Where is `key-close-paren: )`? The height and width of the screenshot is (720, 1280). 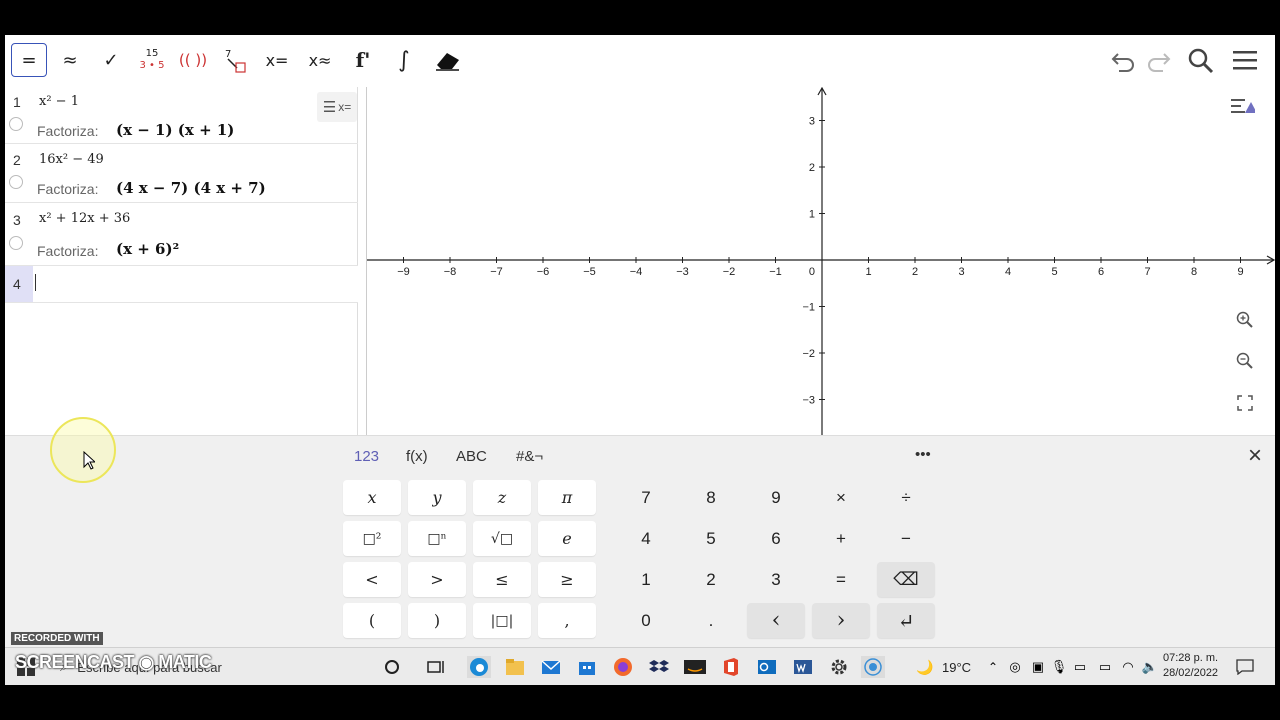 key-close-paren: ) is located at coordinates (437, 620).